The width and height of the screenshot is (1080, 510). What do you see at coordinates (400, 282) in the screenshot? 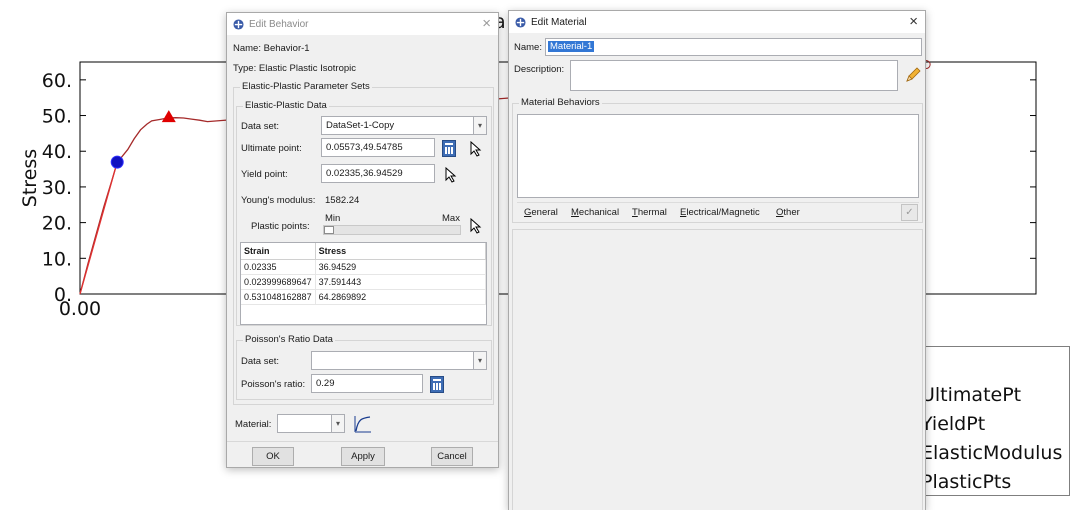
I see `table-cell: 37.591443` at bounding box center [400, 282].